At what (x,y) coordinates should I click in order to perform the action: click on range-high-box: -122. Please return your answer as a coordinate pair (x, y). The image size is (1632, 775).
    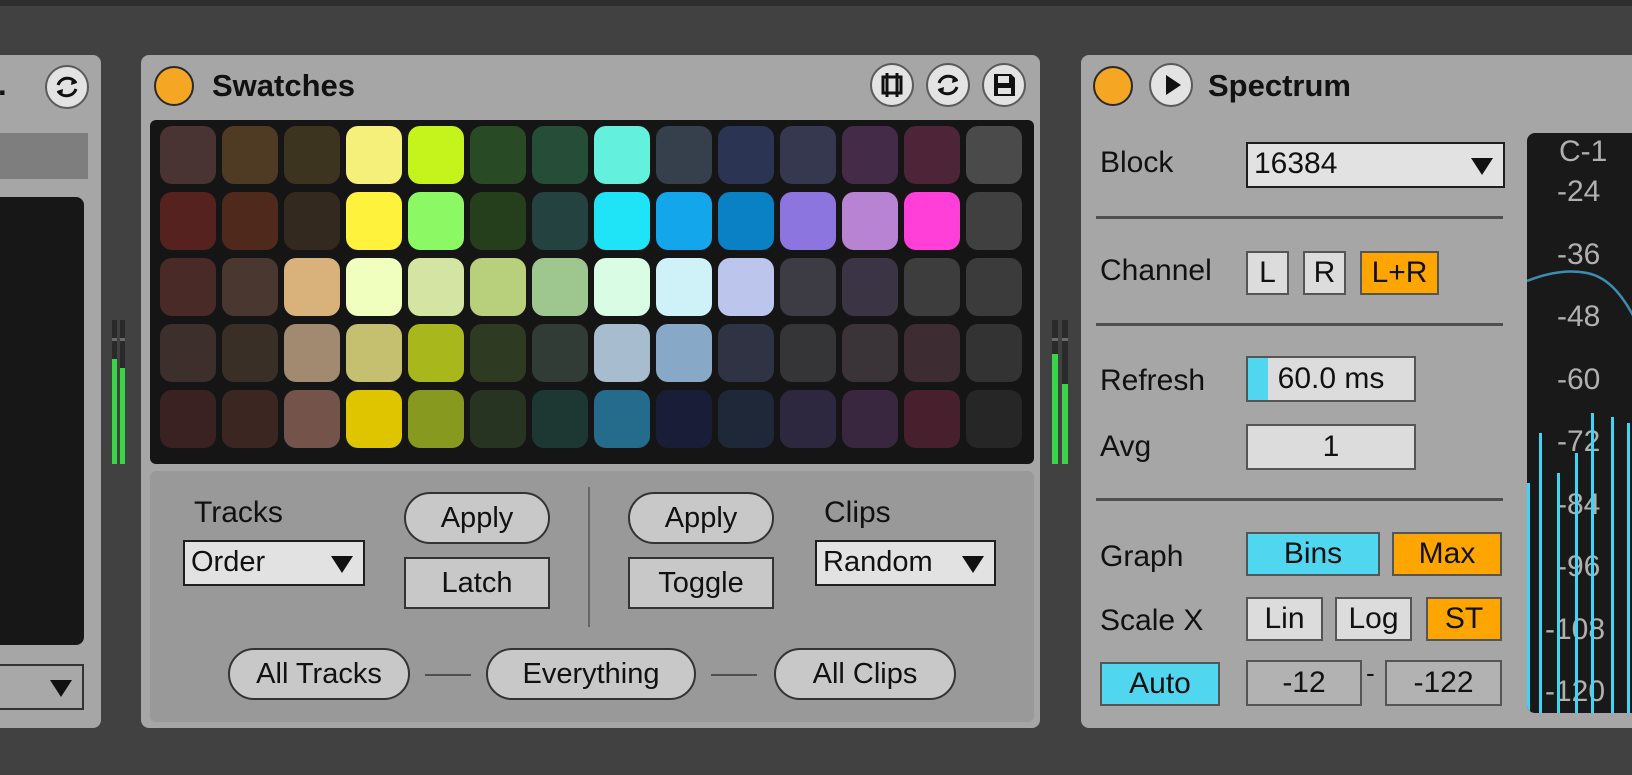
    Looking at the image, I should click on (1443, 683).